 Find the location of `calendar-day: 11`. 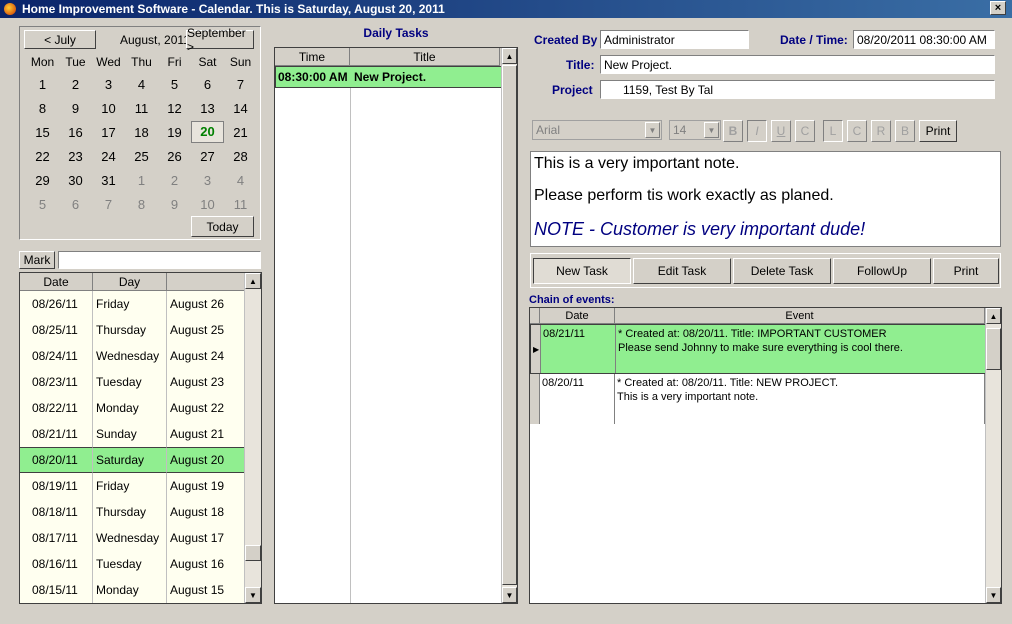

calendar-day: 11 is located at coordinates (141, 108).